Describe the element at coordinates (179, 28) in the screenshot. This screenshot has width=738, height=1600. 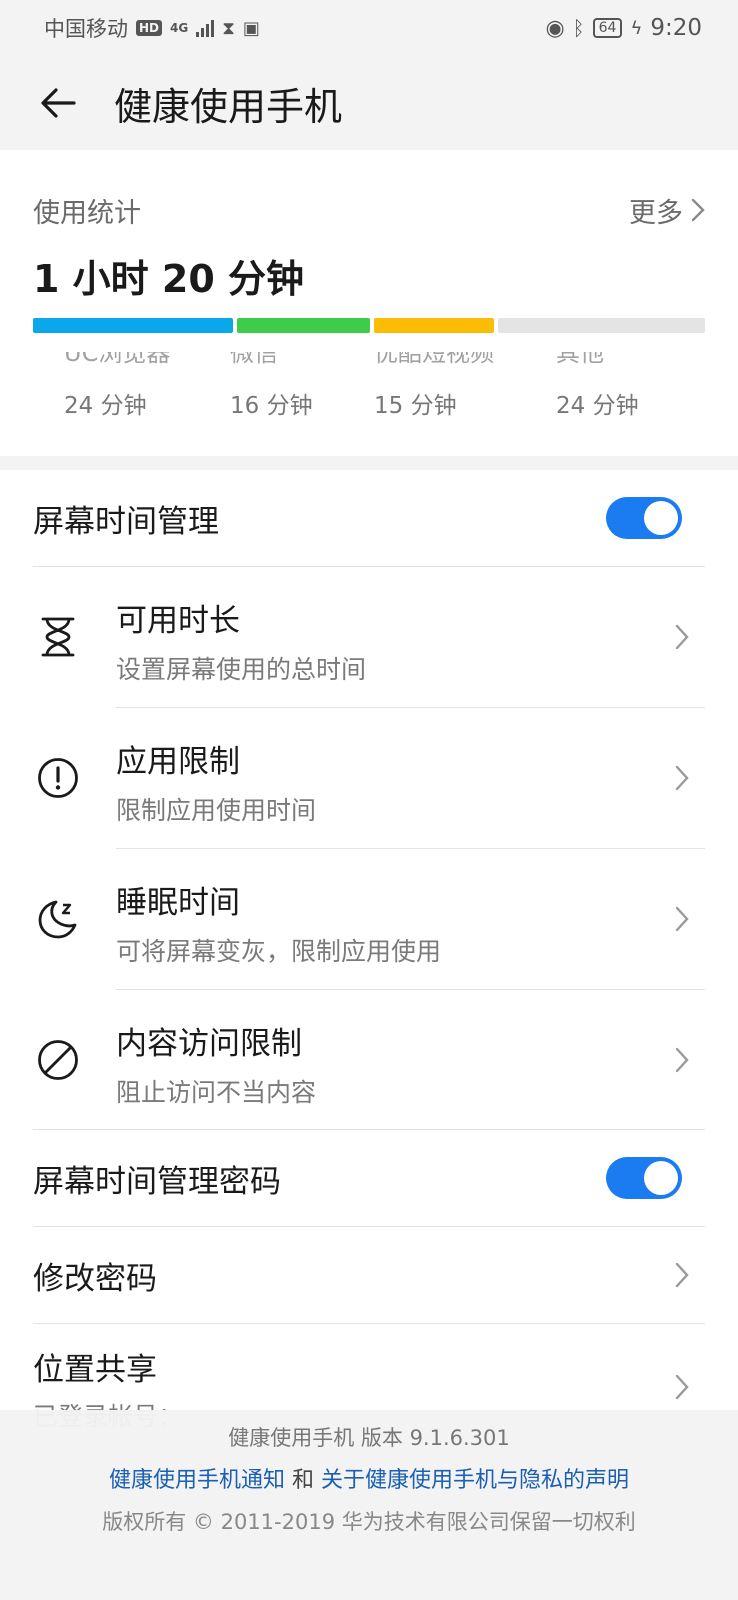
I see `network-type: 4G` at that location.